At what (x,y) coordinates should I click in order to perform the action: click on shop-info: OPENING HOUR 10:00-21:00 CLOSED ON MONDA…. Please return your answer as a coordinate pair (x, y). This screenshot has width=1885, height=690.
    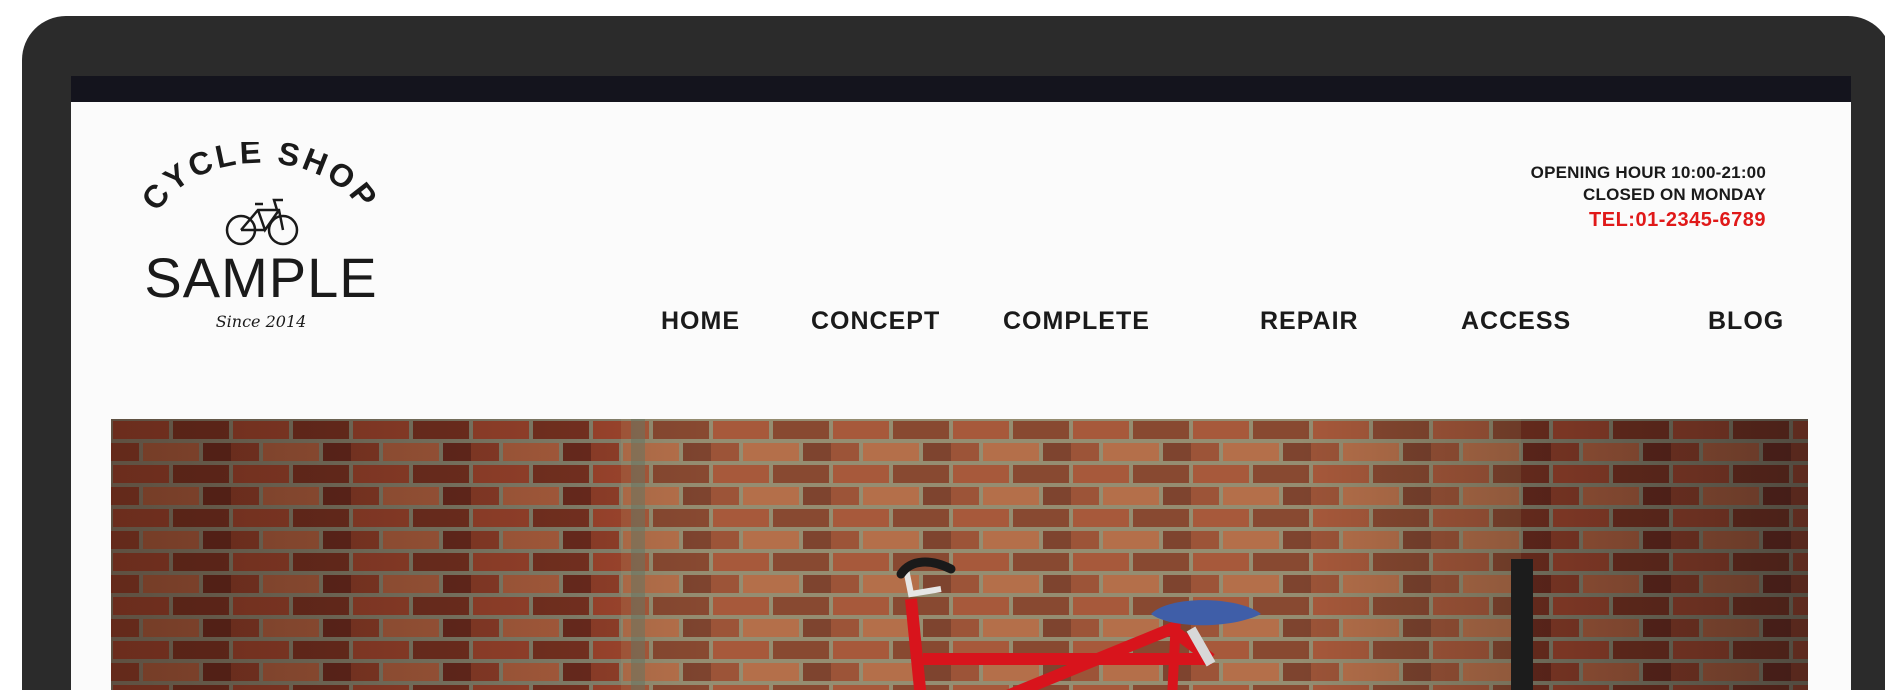
    Looking at the image, I should click on (1648, 198).